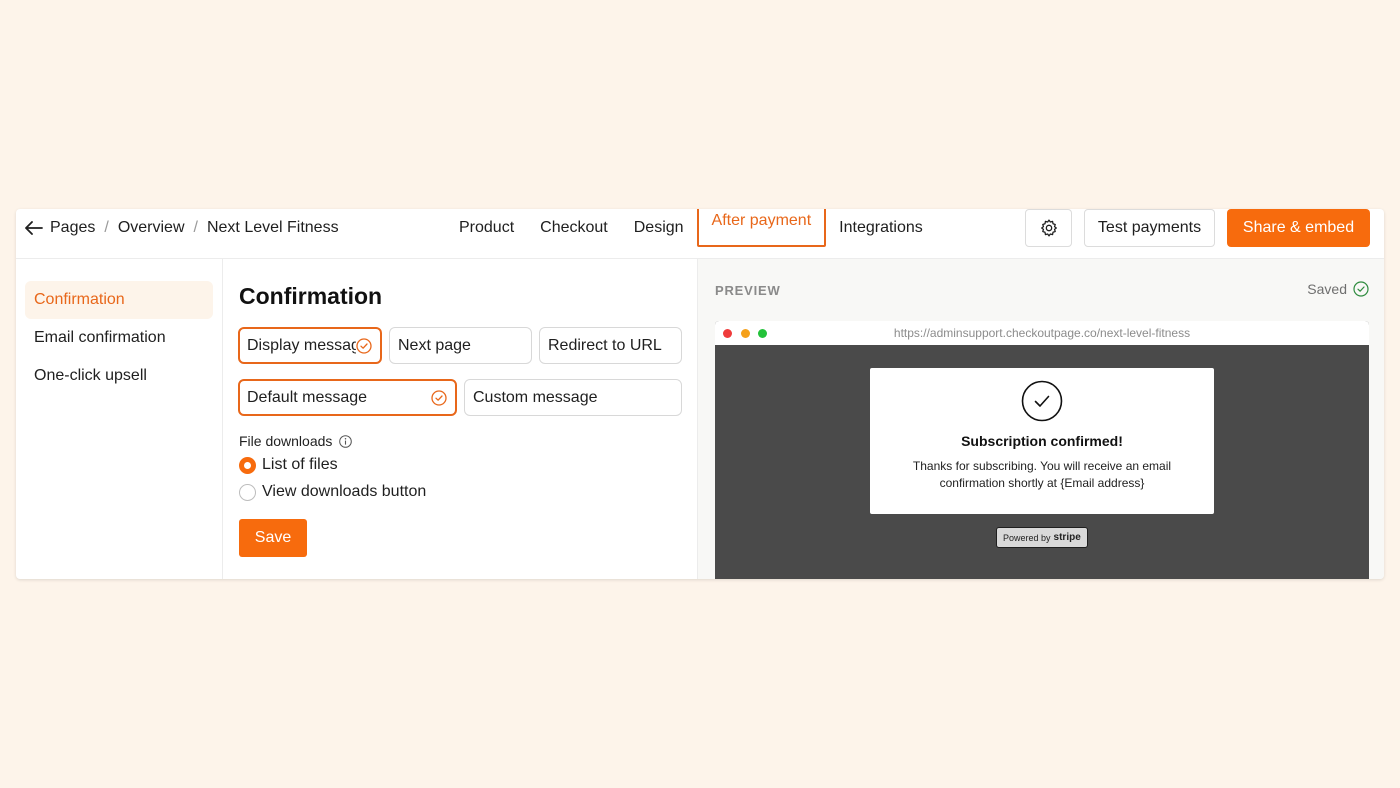  Describe the element at coordinates (286, 441) in the screenshot. I see `file-downloads-text: File downloads` at that location.